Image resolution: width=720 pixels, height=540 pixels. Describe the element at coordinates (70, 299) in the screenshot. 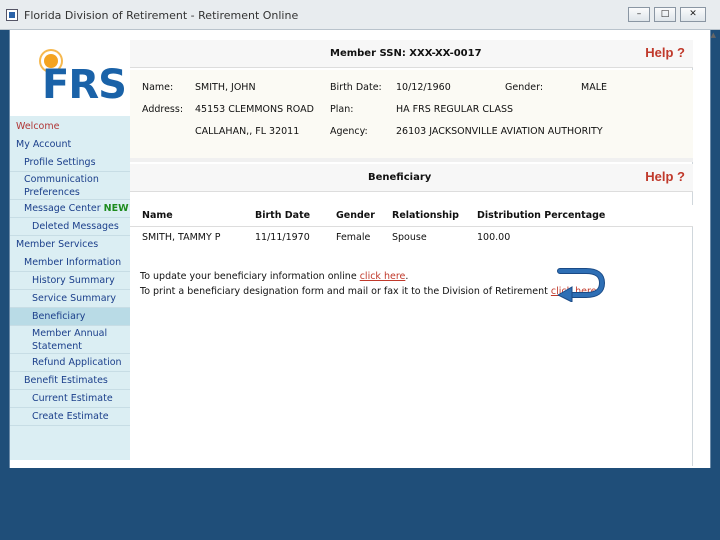

I see `nav-service-summary: Service Summary` at that location.